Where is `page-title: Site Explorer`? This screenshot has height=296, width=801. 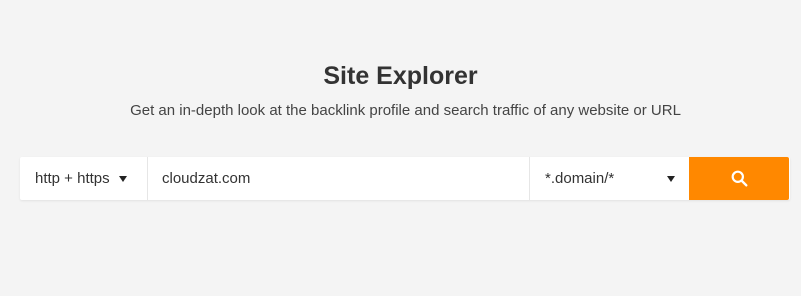 page-title: Site Explorer is located at coordinates (400, 76).